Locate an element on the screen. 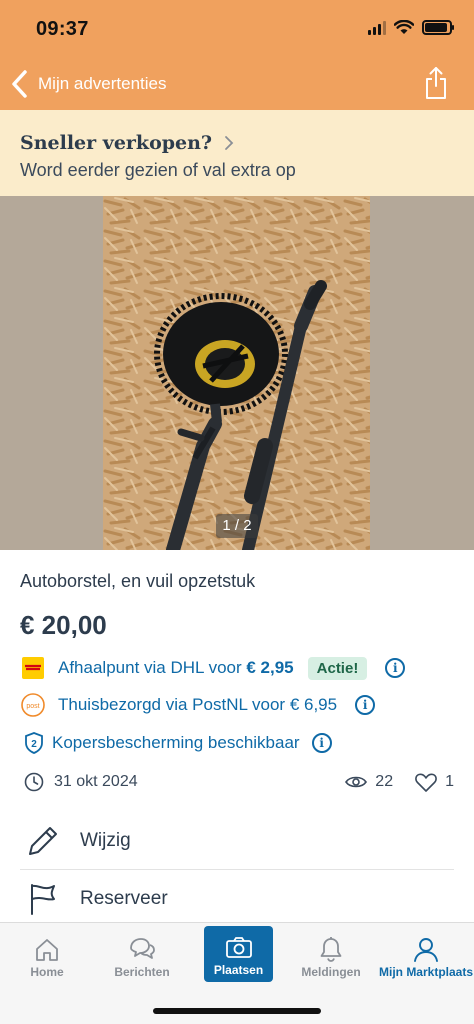 The image size is (474, 1024). status-time: 09:37 is located at coordinates (62, 29).